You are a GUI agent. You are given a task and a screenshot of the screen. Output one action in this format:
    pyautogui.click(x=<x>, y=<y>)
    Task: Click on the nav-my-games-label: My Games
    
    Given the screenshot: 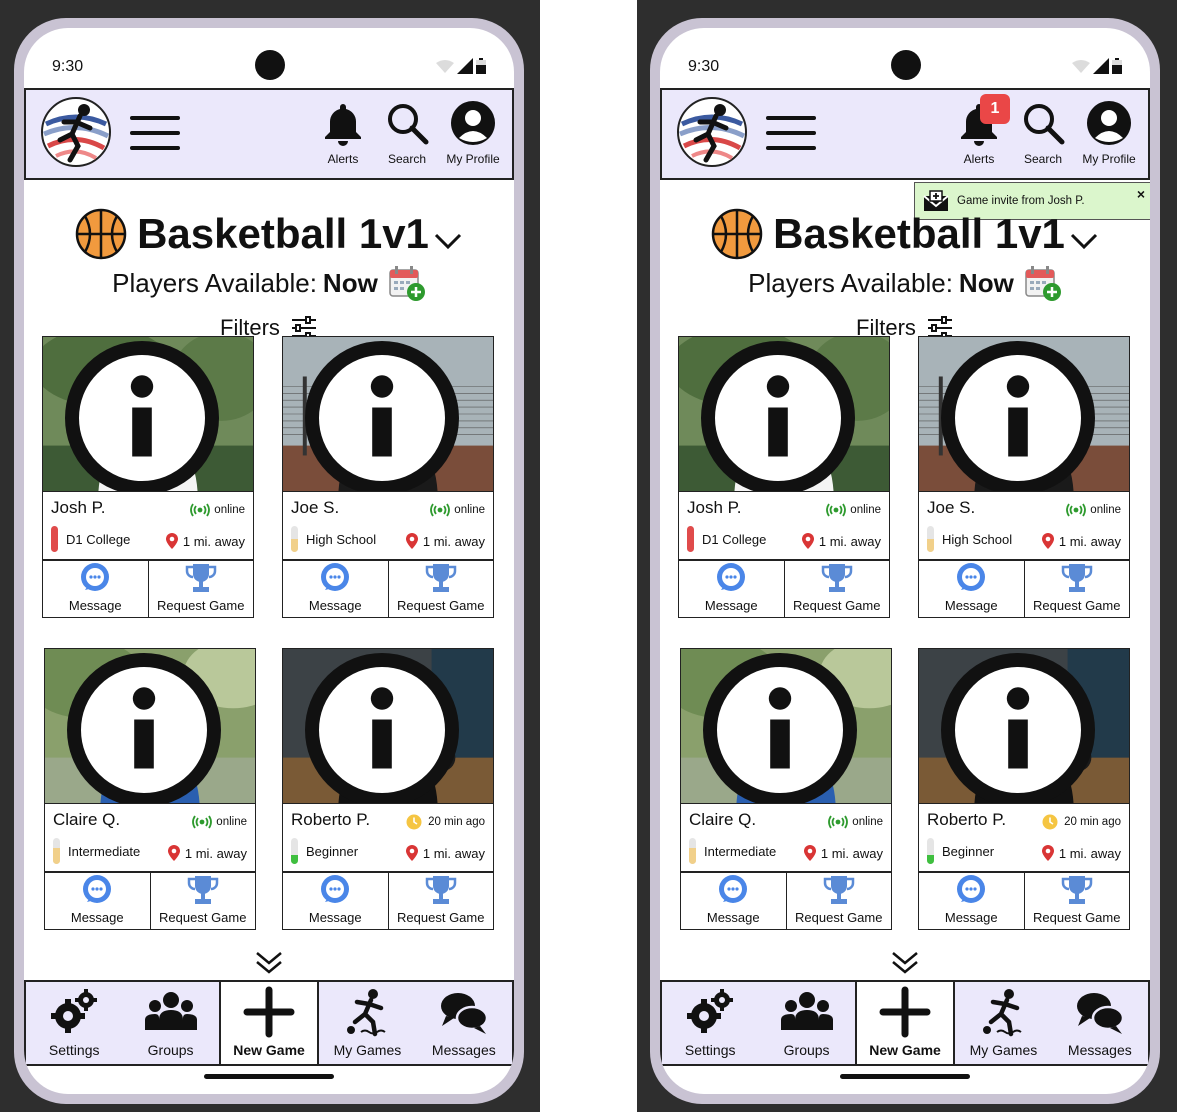 What is the action you would take?
    pyautogui.click(x=1003, y=1050)
    